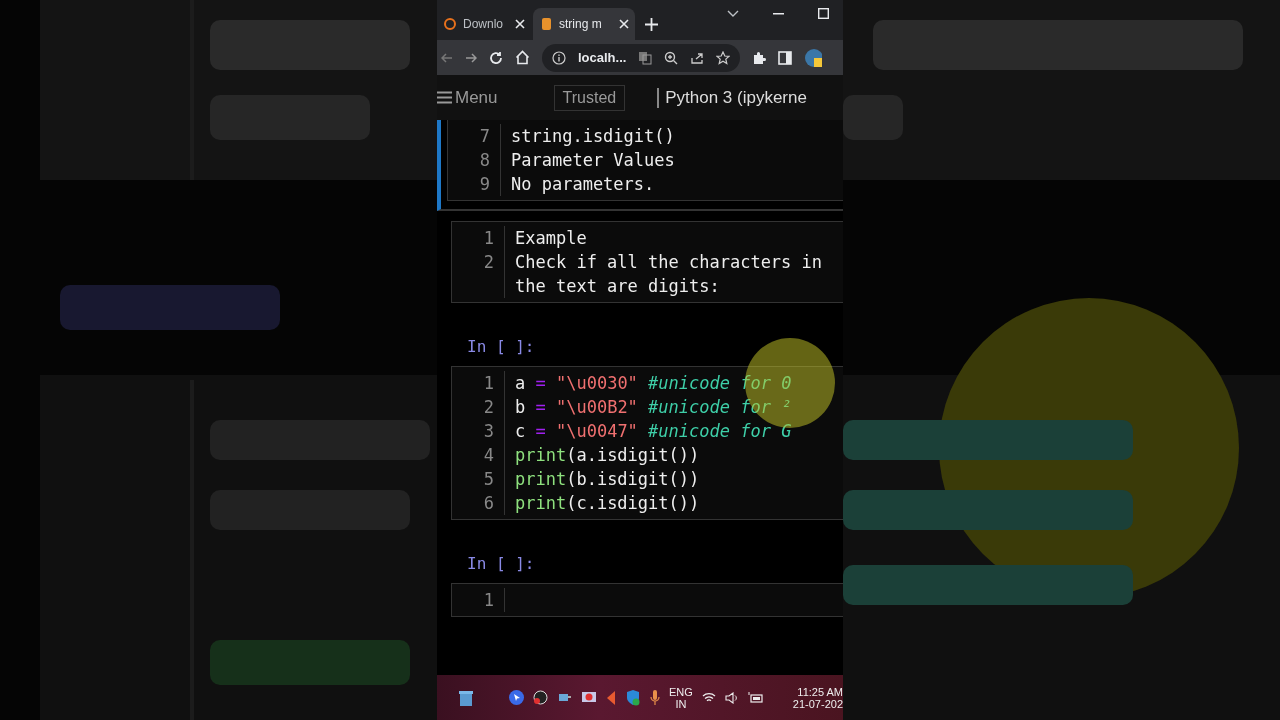  Describe the element at coordinates (522, 57) in the screenshot. I see `home-icon` at that location.